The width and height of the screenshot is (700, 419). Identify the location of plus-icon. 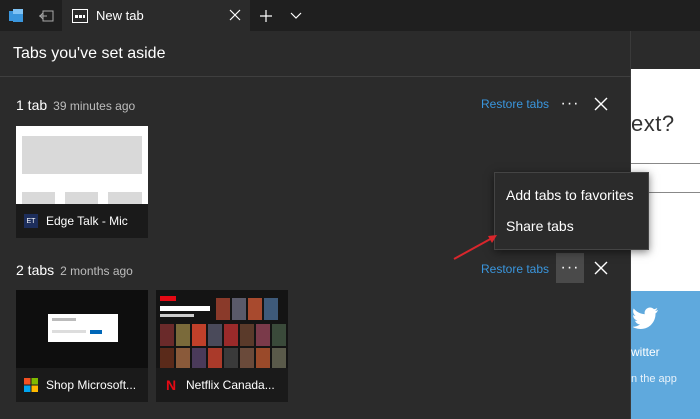
(266, 15).